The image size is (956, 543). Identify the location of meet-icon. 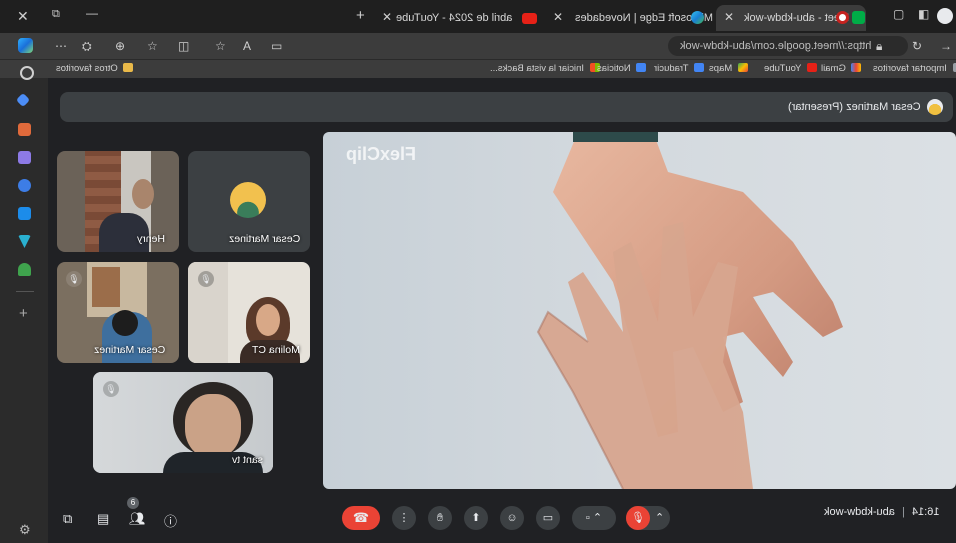
(858, 17).